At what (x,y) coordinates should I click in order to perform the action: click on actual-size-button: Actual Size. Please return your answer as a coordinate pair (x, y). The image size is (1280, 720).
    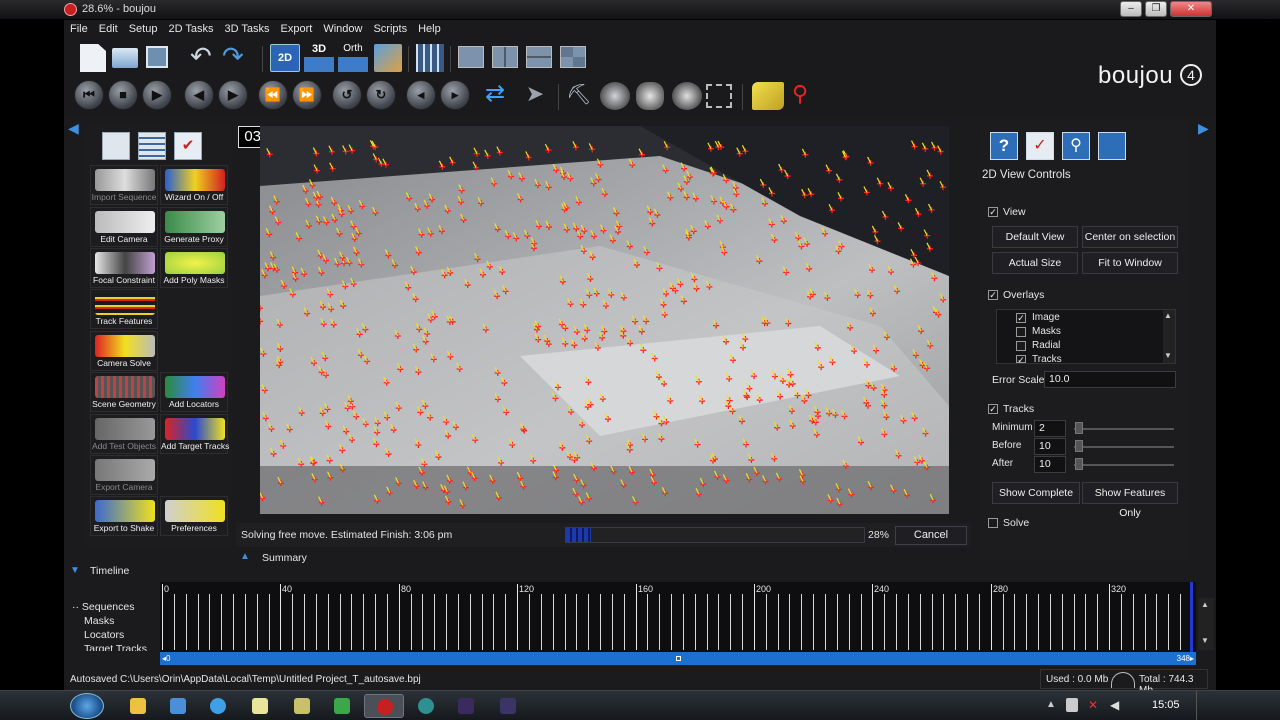
    Looking at the image, I should click on (1035, 263).